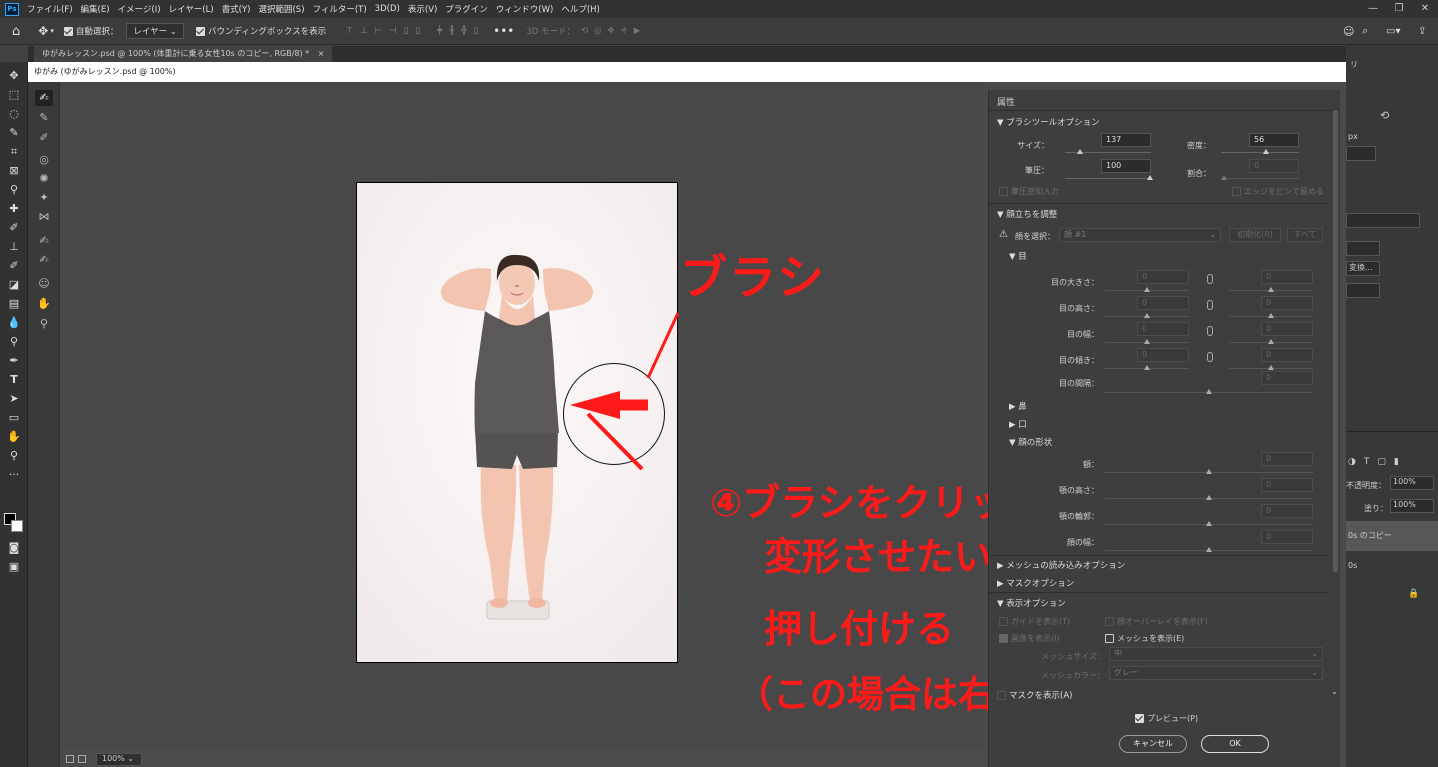 The image size is (1438, 767). Describe the element at coordinates (1035, 583) in the screenshot. I see `mask-options-header: ▶ マスクオプション` at that location.